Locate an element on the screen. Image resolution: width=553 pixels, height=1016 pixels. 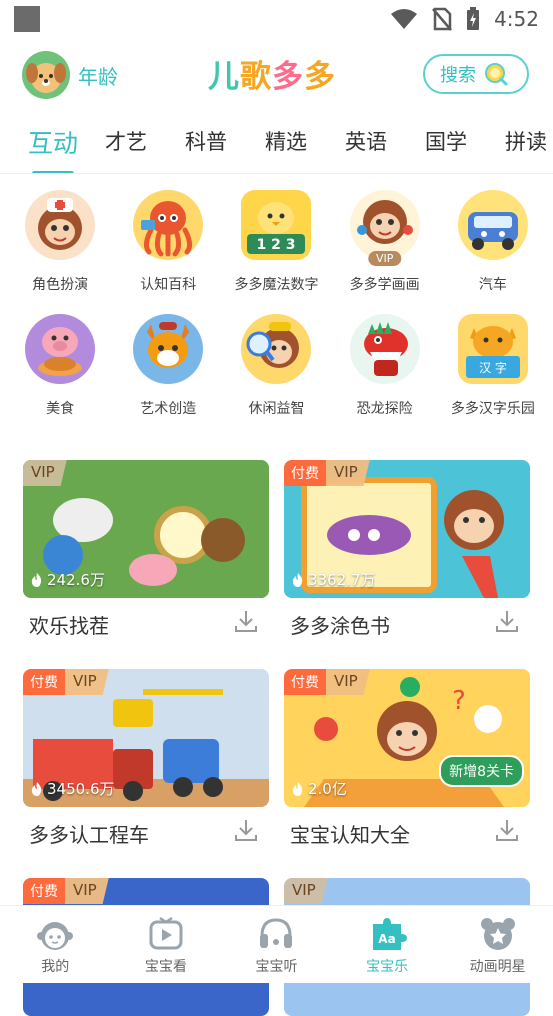
card-thumbnail: VIP 242.6万 is located at coordinates (146, 529).